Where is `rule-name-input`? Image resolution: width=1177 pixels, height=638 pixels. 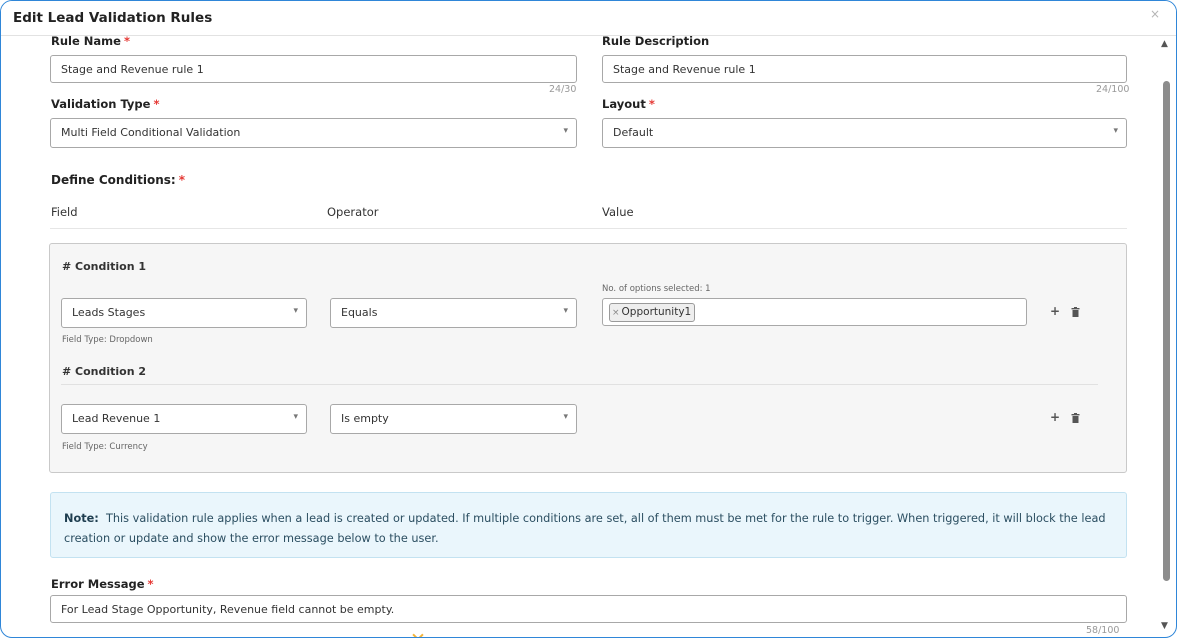
rule-name-input is located at coordinates (313, 69).